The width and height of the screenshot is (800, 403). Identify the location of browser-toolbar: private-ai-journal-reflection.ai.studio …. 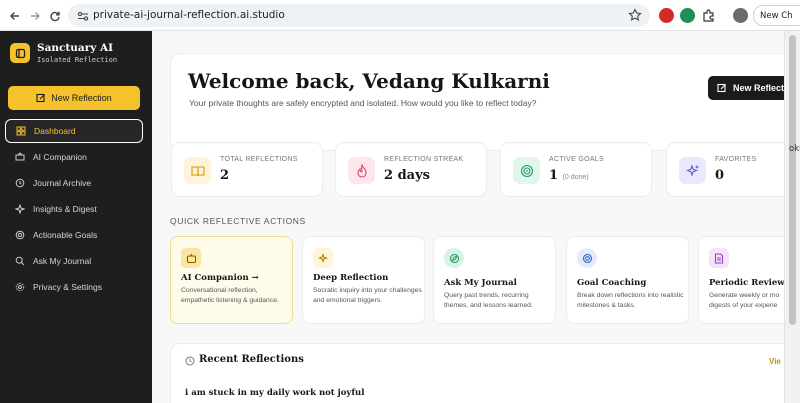
(400, 15).